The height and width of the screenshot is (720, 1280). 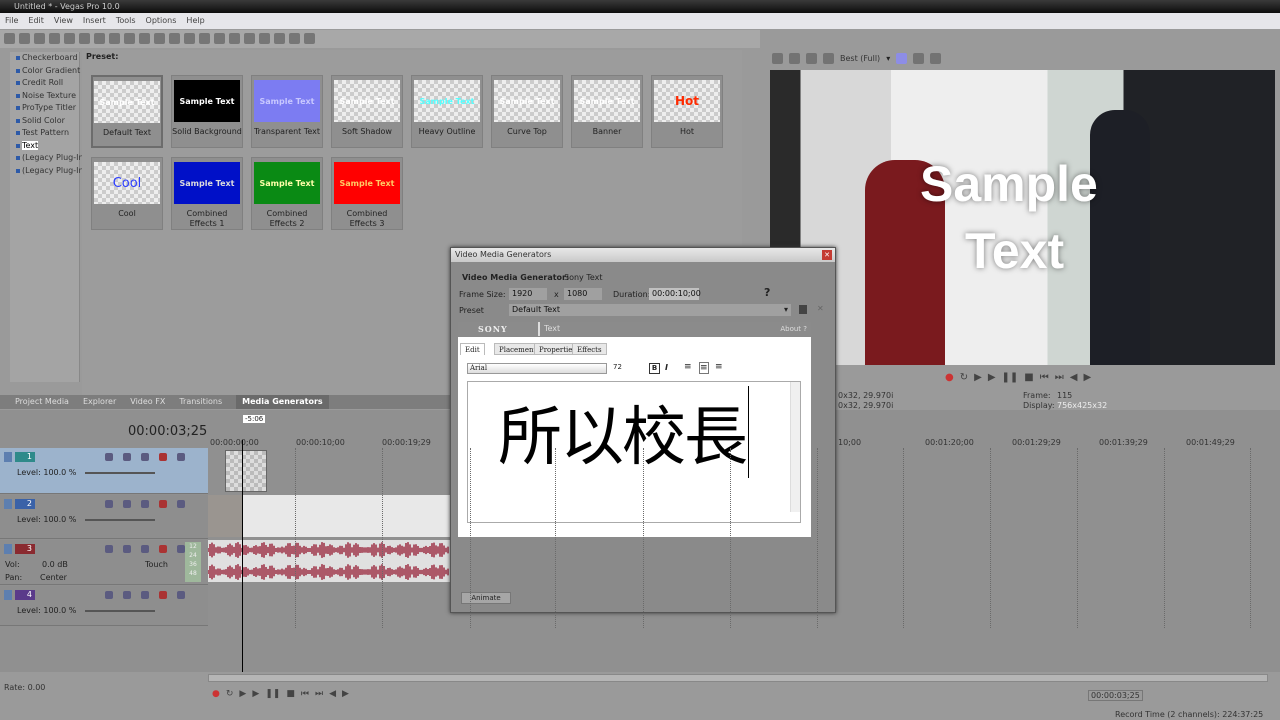 I want to click on prev-icon: ⏮, so click(x=1044, y=377).